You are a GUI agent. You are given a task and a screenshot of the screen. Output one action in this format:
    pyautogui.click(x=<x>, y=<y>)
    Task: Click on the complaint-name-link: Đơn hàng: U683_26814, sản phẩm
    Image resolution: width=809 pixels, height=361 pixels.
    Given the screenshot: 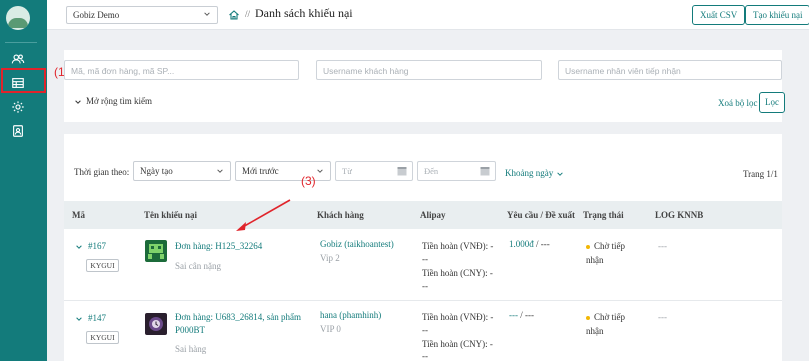 What is the action you would take?
    pyautogui.click(x=238, y=317)
    